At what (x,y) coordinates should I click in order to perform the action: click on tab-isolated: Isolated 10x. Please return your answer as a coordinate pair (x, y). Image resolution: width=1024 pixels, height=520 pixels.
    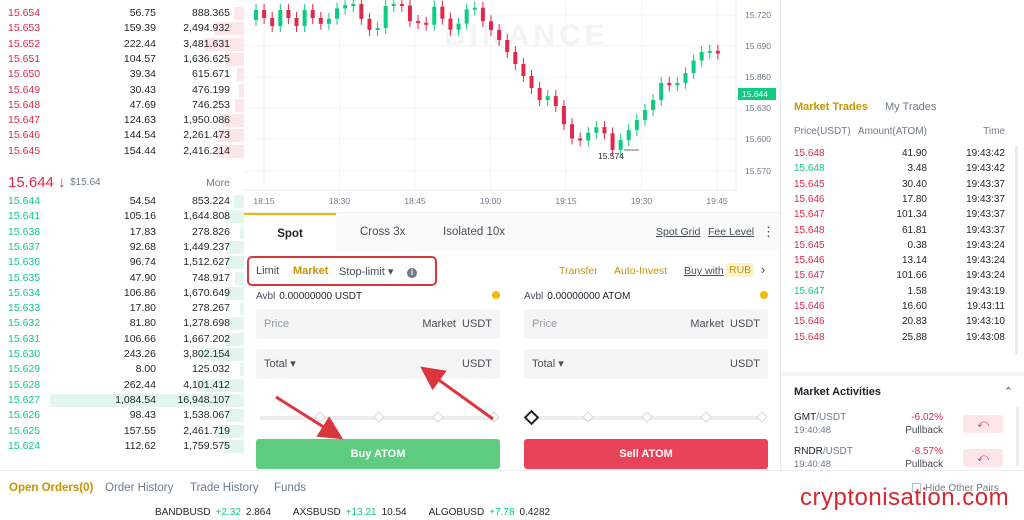
    Looking at the image, I should click on (474, 232).